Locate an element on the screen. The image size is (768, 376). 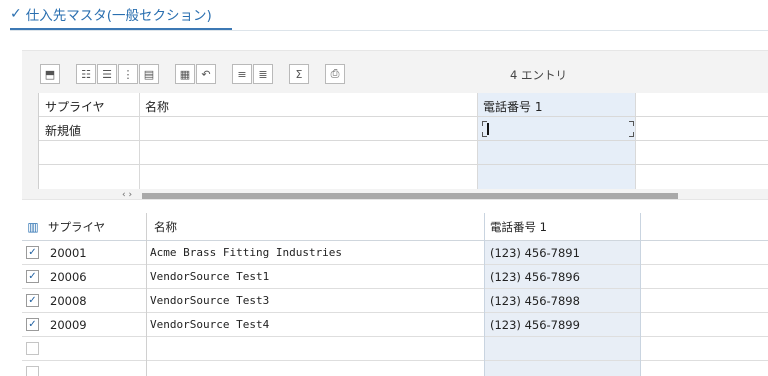
horizontal-scrollbar: ‹ › is located at coordinates (409, 195).